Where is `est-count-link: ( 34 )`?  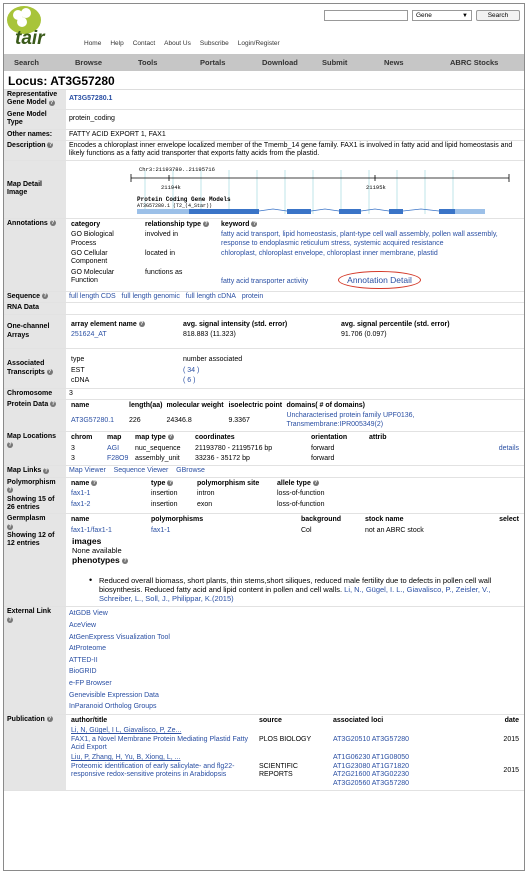
est-count-link: ( 34 ) is located at coordinates (191, 370).